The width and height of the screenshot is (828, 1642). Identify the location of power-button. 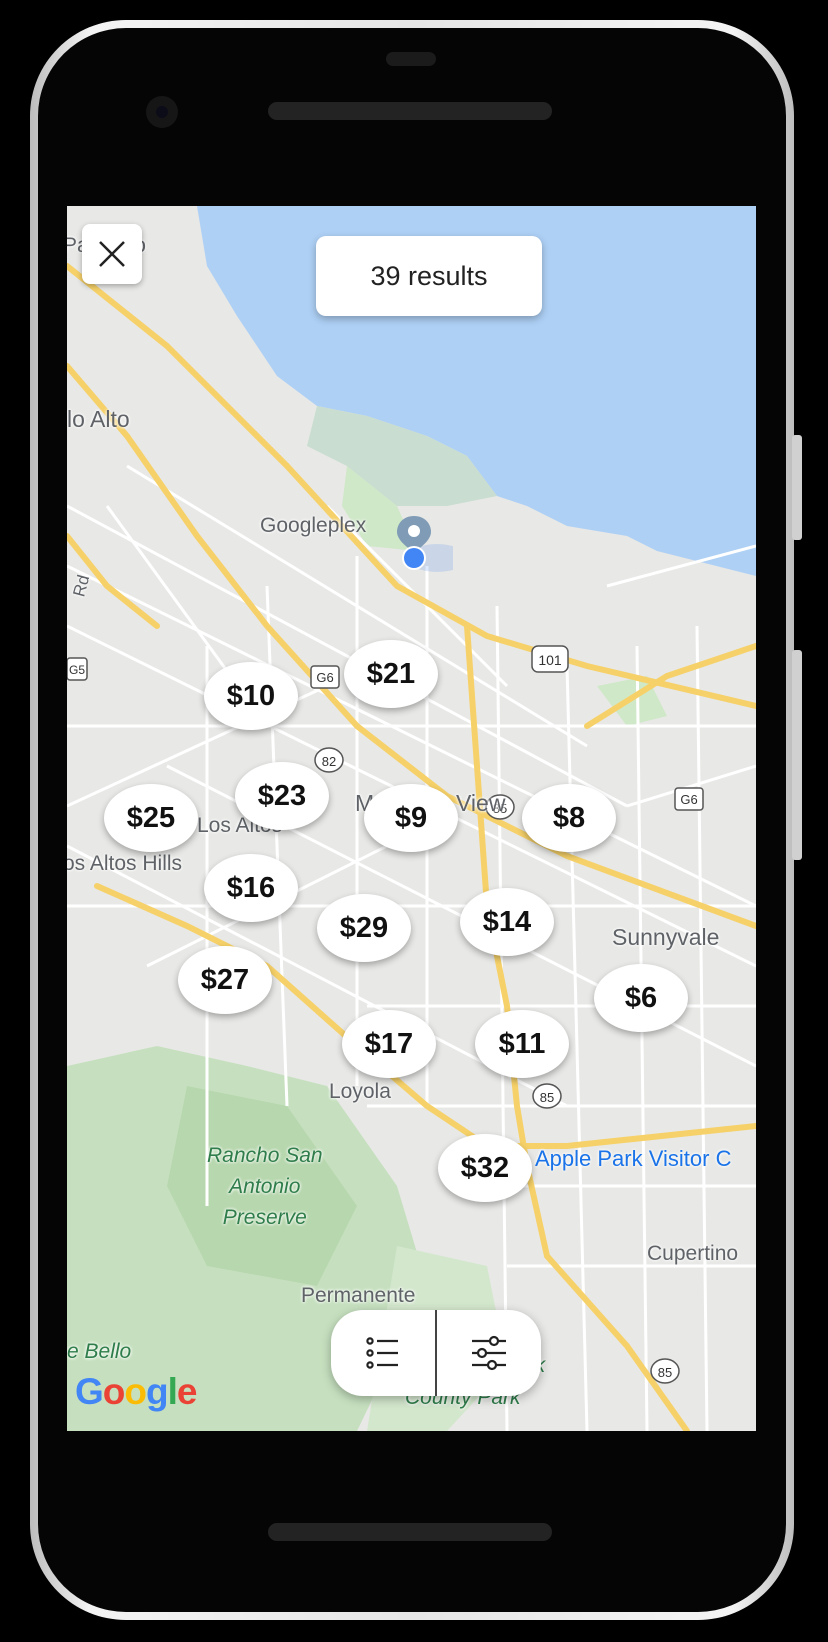
(797, 487).